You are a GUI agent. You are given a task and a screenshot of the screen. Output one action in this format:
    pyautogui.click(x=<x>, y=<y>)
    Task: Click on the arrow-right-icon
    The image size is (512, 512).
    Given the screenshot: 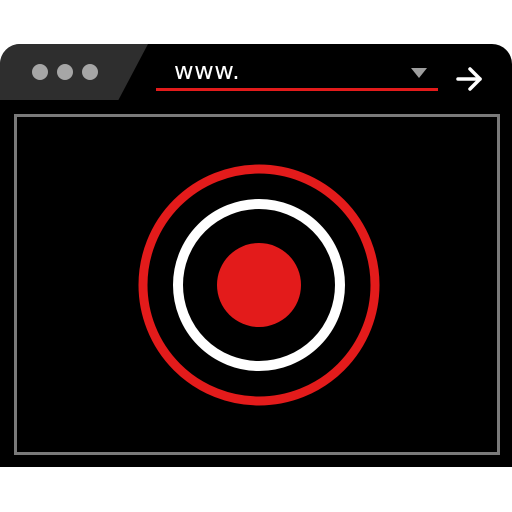 What is the action you would take?
    pyautogui.click(x=470, y=79)
    